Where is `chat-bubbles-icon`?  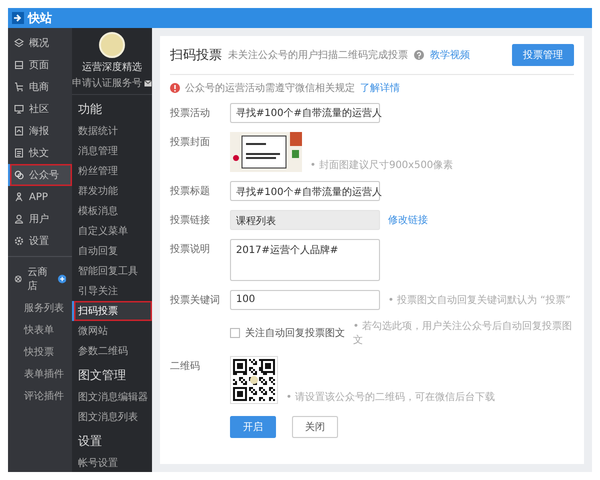
chat-bubbles-icon is located at coordinates (19, 175).